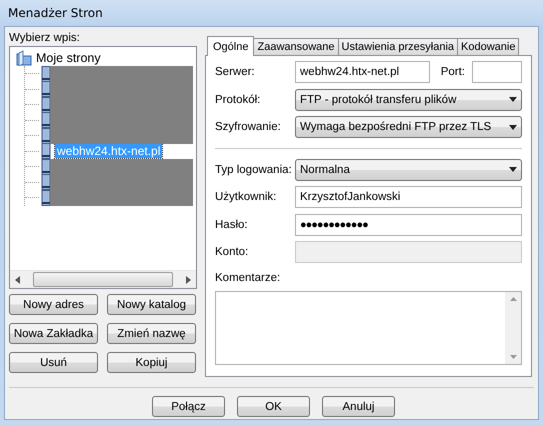 The height and width of the screenshot is (426, 543). What do you see at coordinates (53, 304) in the screenshot?
I see `action-button: Nowy adres` at bounding box center [53, 304].